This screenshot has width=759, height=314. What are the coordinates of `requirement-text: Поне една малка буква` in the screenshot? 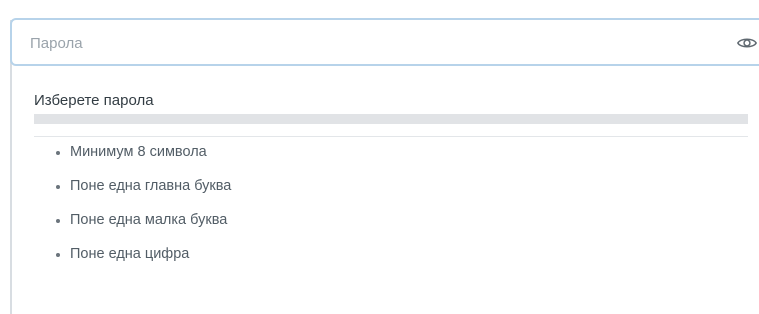 It's located at (149, 220).